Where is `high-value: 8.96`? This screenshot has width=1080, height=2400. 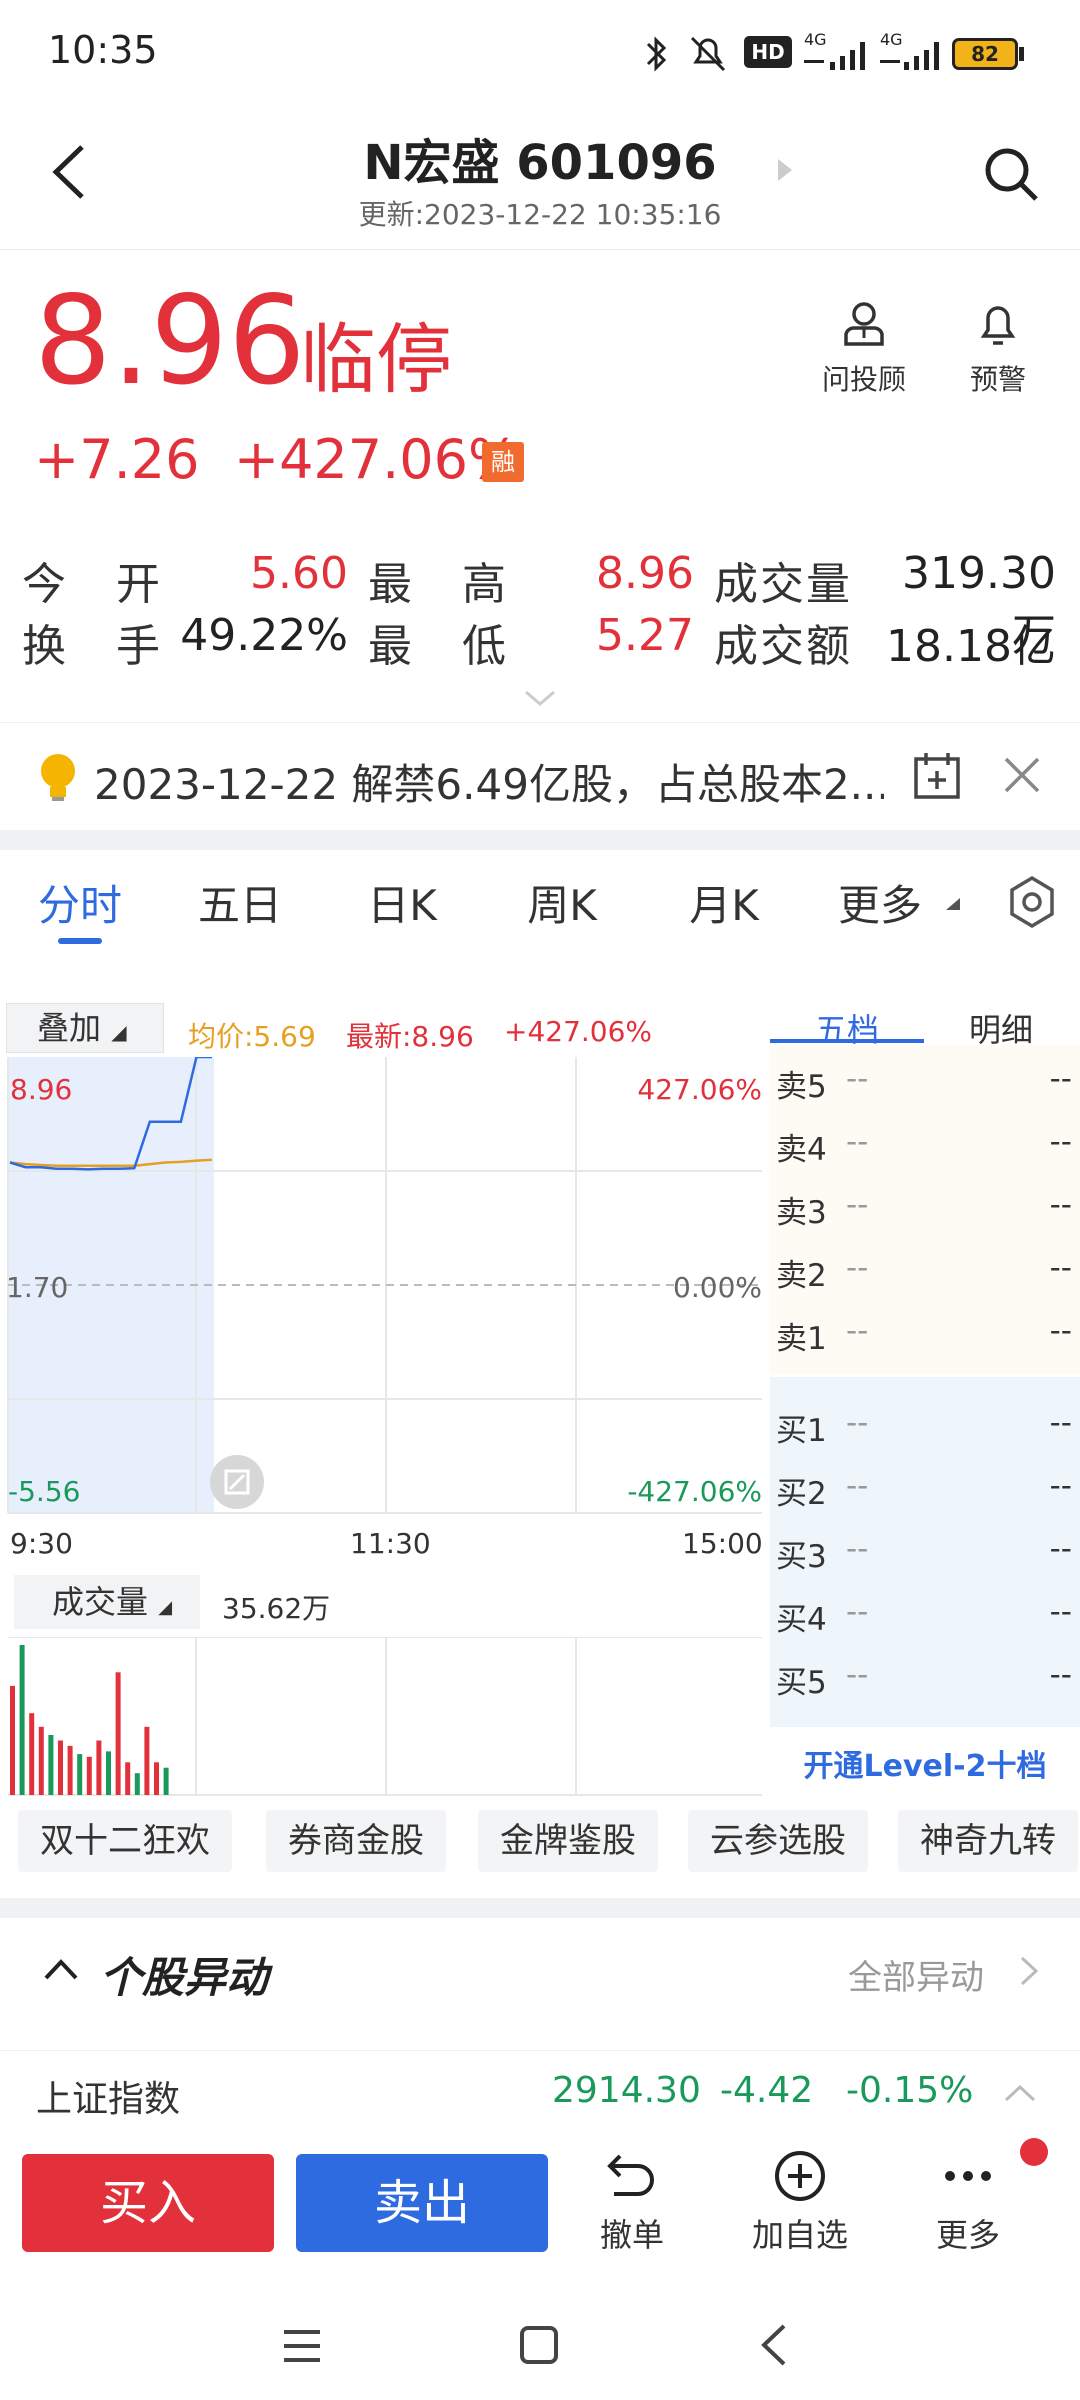 high-value: 8.96 is located at coordinates (645, 573).